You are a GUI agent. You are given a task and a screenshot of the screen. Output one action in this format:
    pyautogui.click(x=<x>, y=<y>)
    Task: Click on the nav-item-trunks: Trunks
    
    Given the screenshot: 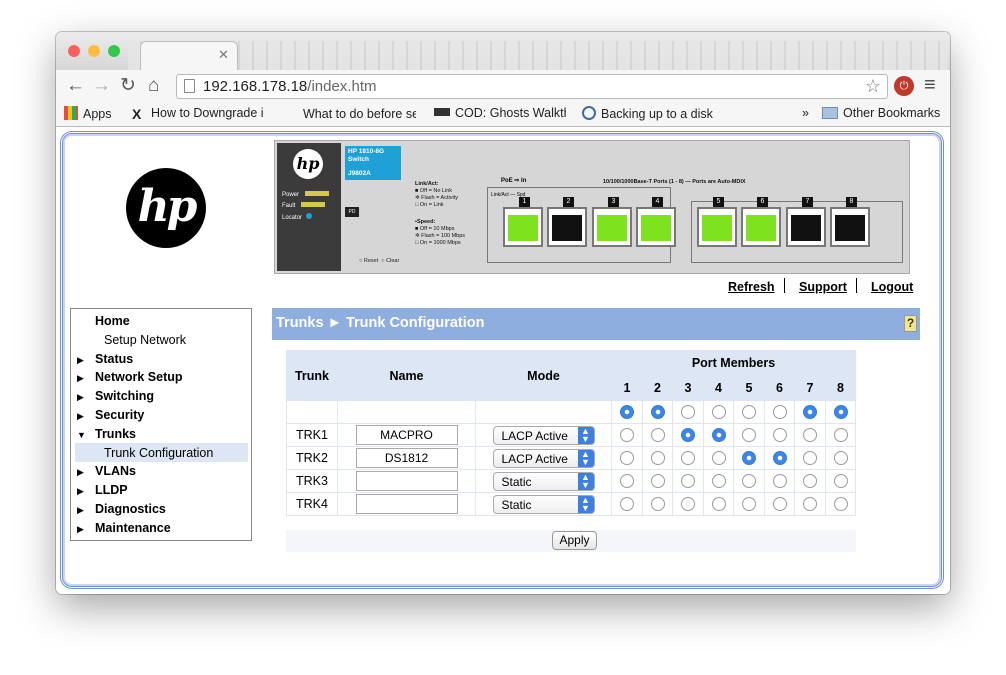 What is the action you would take?
    pyautogui.click(x=115, y=434)
    